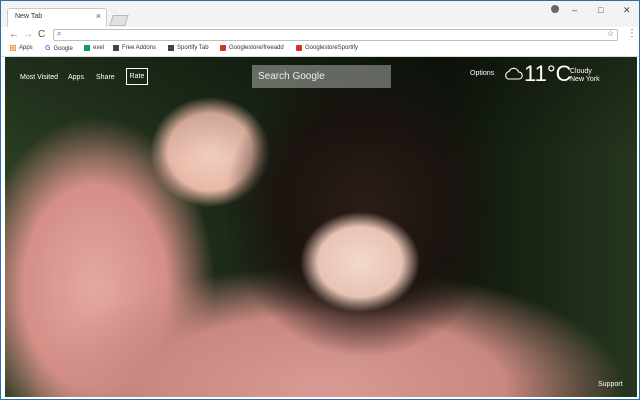 The width and height of the screenshot is (640, 400). I want to click on bookmark-label: Googlestore/freeadd, so click(256, 48).